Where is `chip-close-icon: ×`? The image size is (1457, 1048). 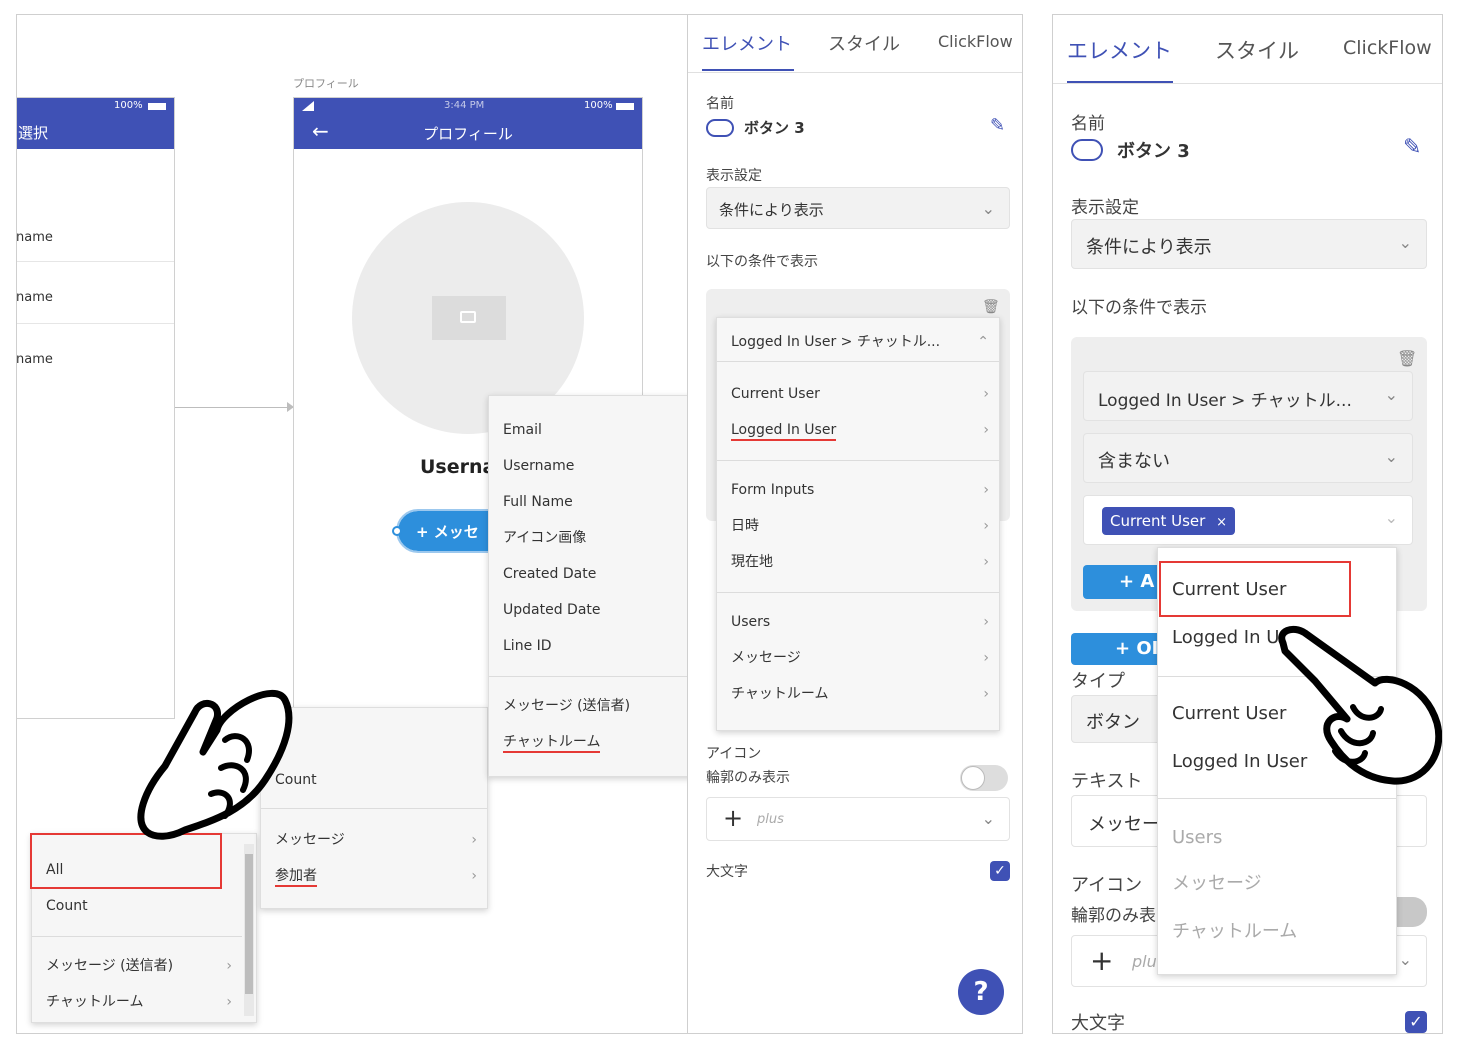
chip-close-icon: × is located at coordinates (1221, 522).